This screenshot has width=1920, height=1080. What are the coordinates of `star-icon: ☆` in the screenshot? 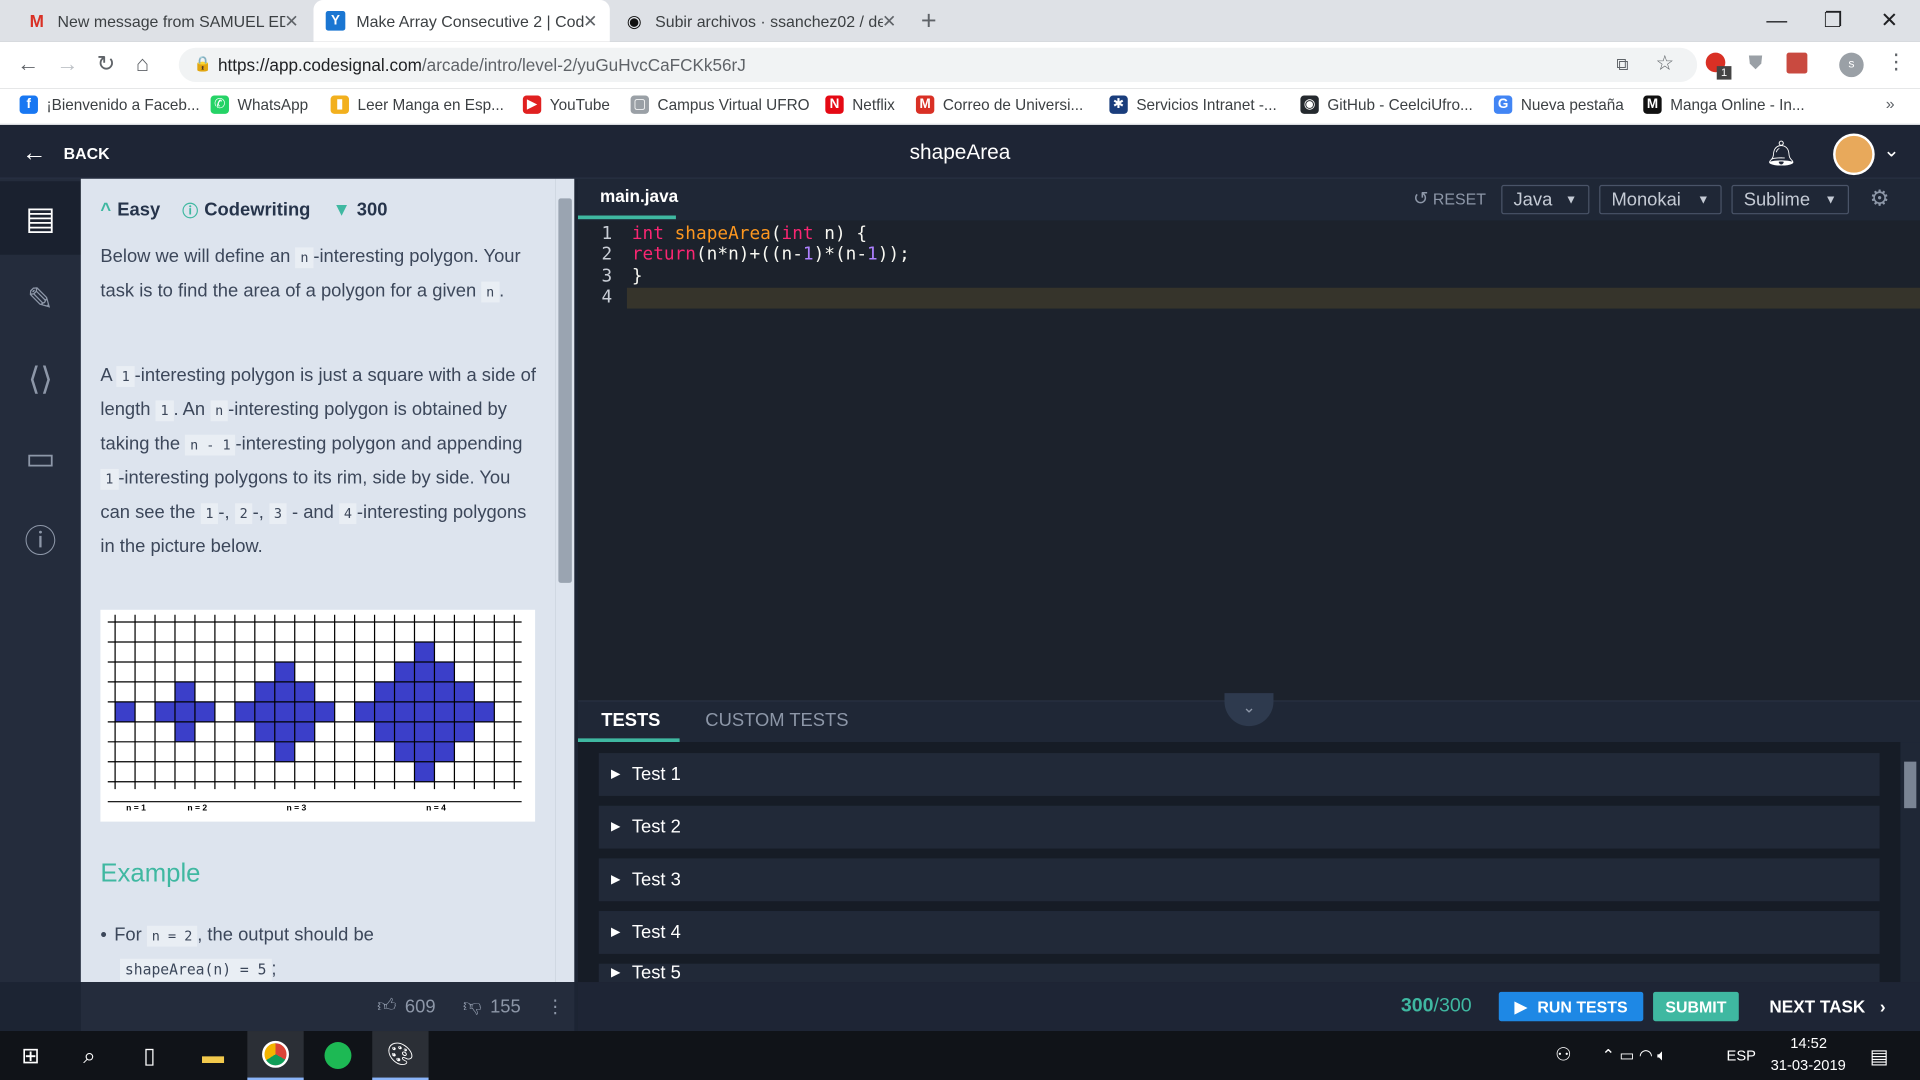 It's located at (1665, 63).